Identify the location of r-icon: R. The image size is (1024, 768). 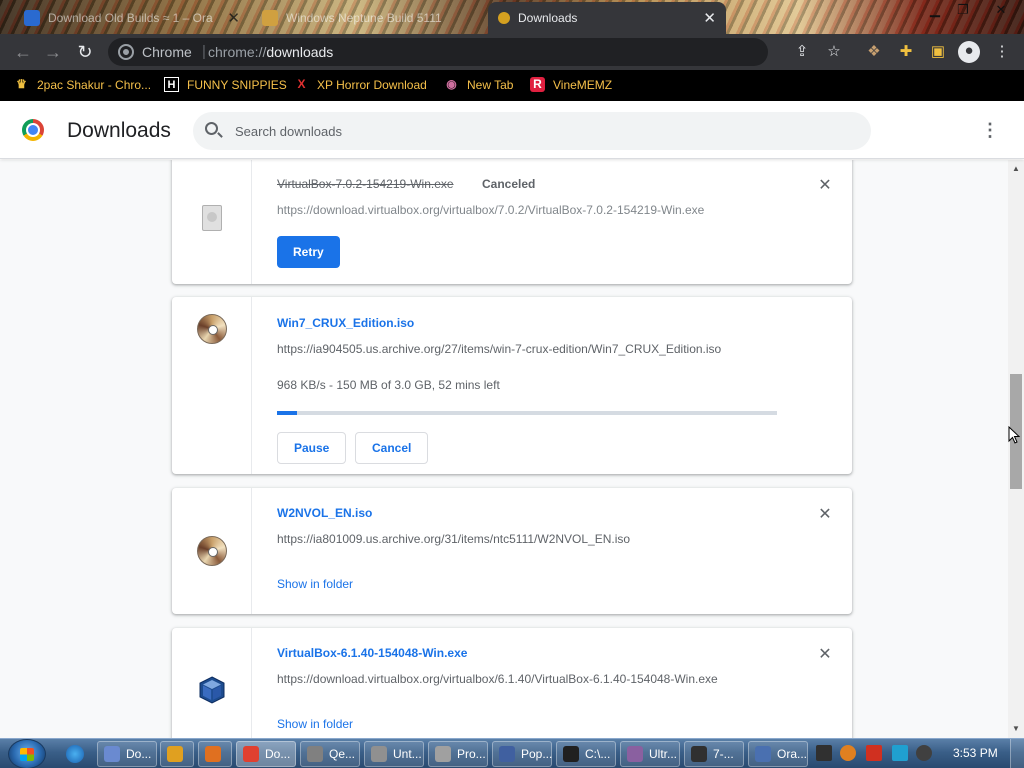
(537, 84).